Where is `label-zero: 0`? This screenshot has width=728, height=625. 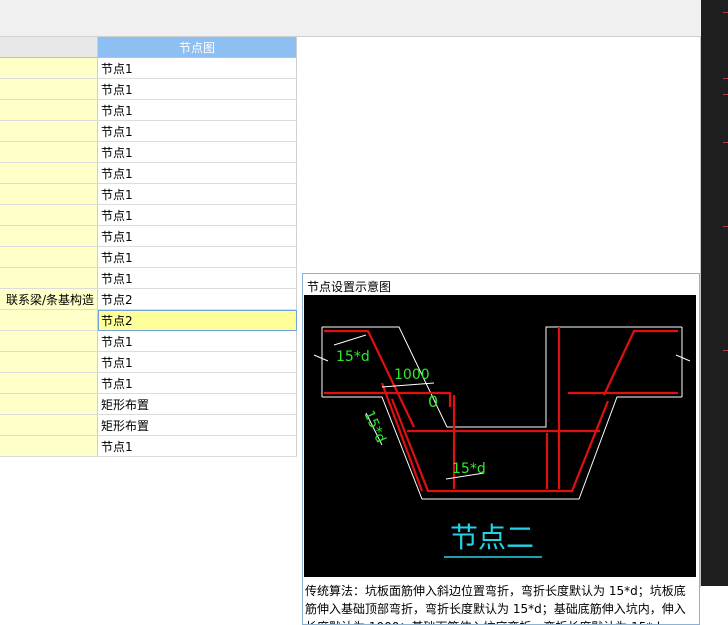 label-zero: 0 is located at coordinates (433, 401).